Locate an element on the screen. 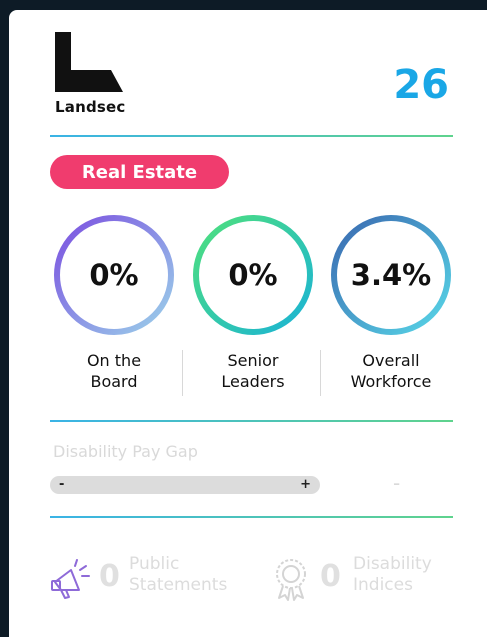  pay-gap-bar: - + is located at coordinates (185, 485).